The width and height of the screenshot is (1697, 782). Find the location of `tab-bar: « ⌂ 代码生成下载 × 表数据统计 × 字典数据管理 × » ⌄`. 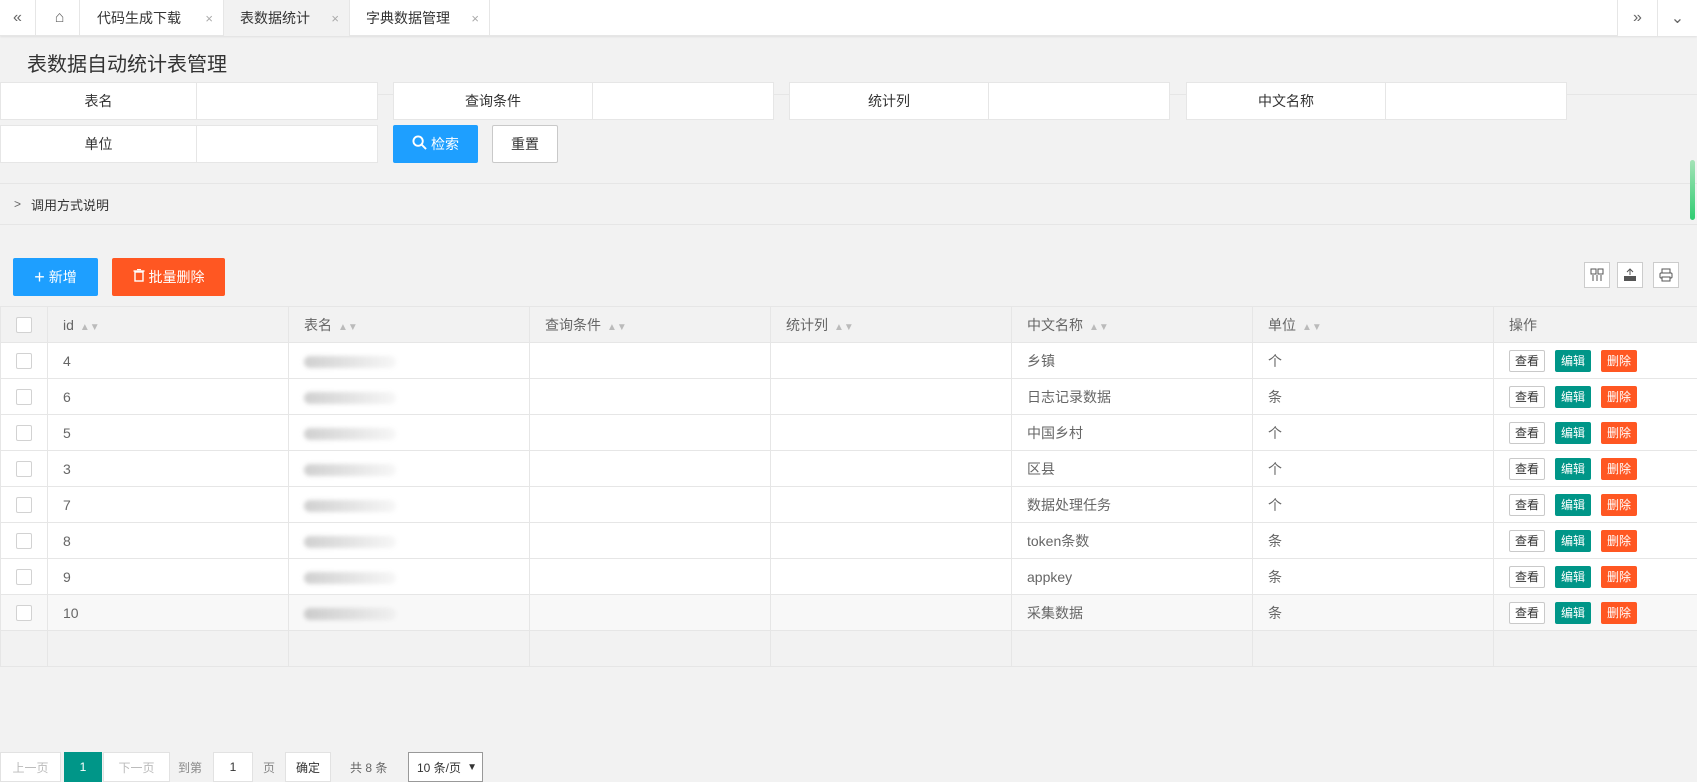

tab-bar: « ⌂ 代码生成下载 × 表数据统计 × 字典数据管理 × » ⌄ is located at coordinates (848, 18).